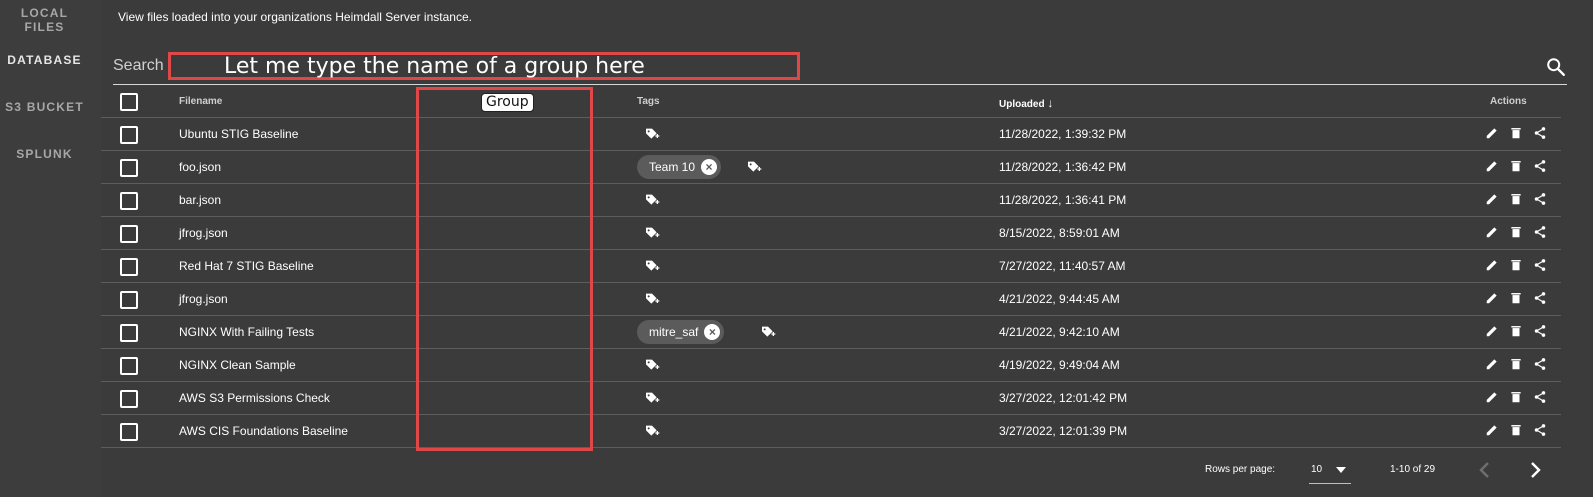 Image resolution: width=1593 pixels, height=497 pixels. Describe the element at coordinates (238, 134) in the screenshot. I see `filename-cell: Ubuntu STIG Baseline` at that location.